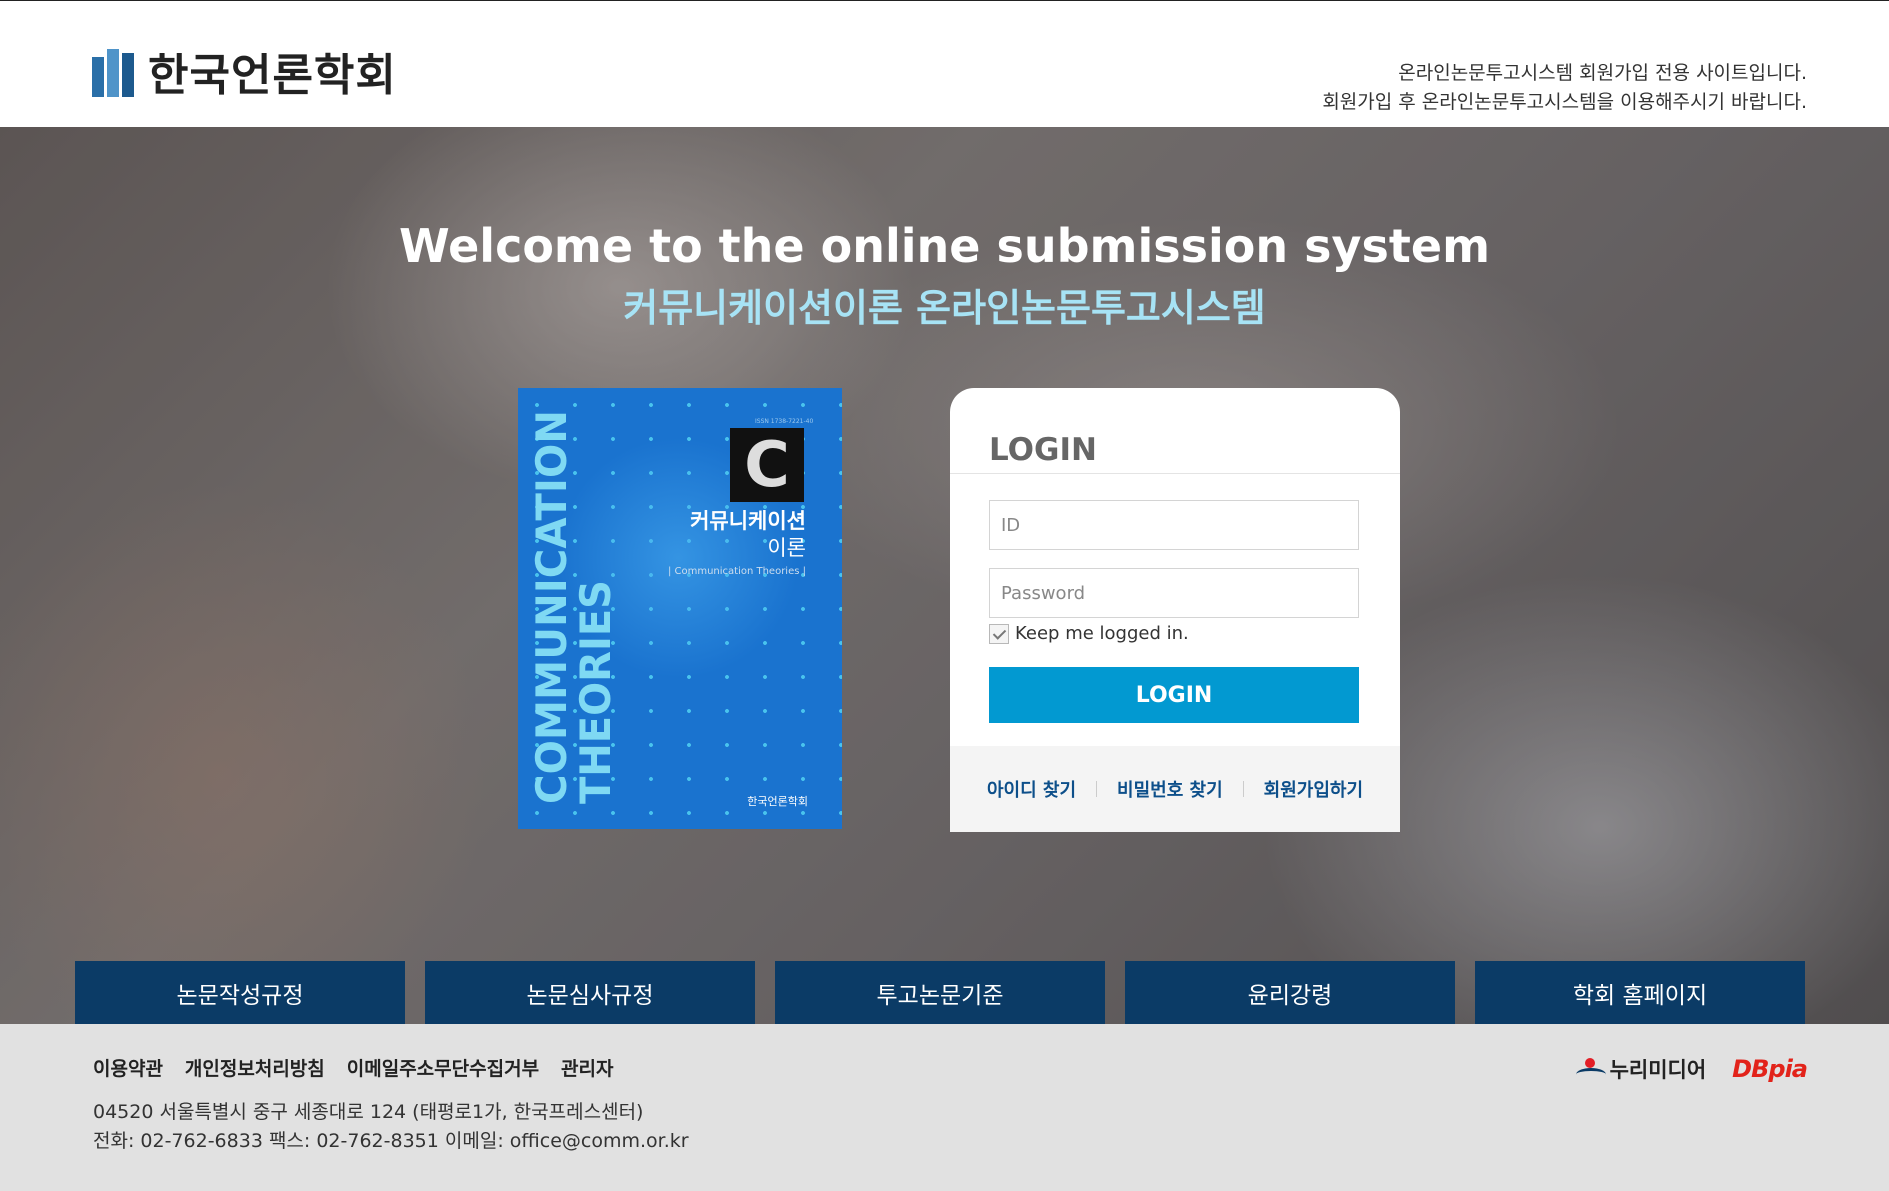  Describe the element at coordinates (784, 421) in the screenshot. I see `cover-issn: ISSN 1738-7221-40` at that location.